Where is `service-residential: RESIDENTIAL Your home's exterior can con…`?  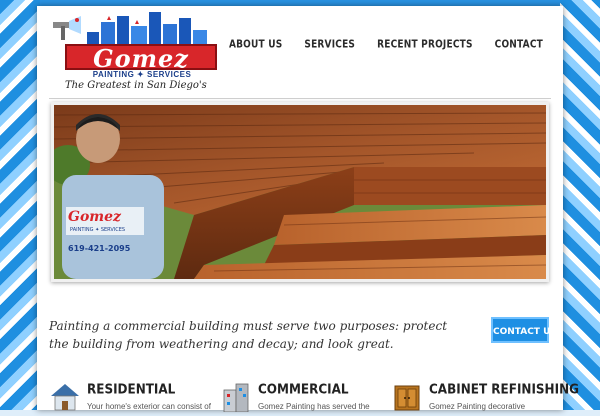 service-residential: RESIDENTIAL Your home's exterior can con… is located at coordinates (133, 398).